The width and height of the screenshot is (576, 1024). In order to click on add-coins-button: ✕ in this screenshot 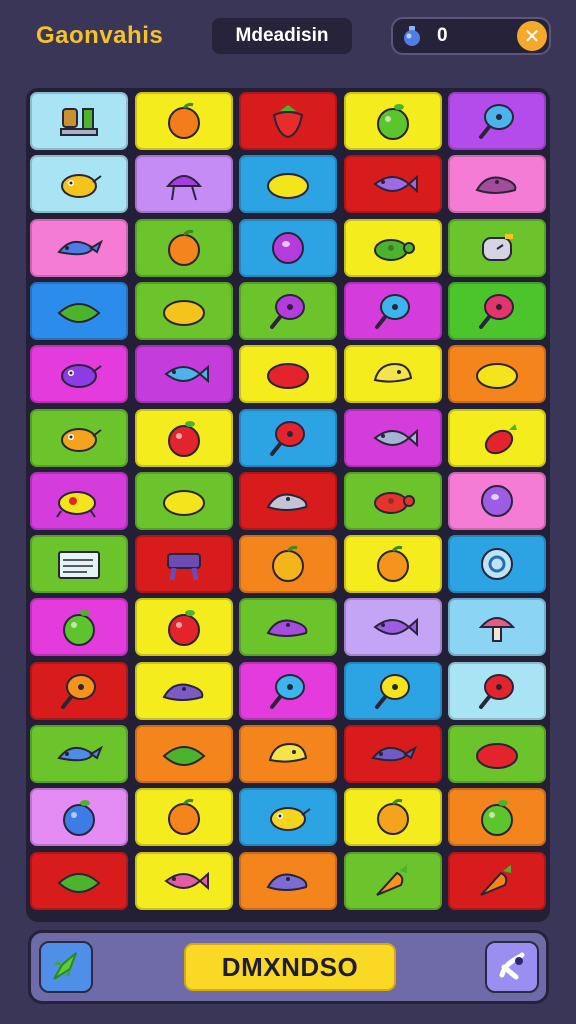, I will do `click(532, 36)`.